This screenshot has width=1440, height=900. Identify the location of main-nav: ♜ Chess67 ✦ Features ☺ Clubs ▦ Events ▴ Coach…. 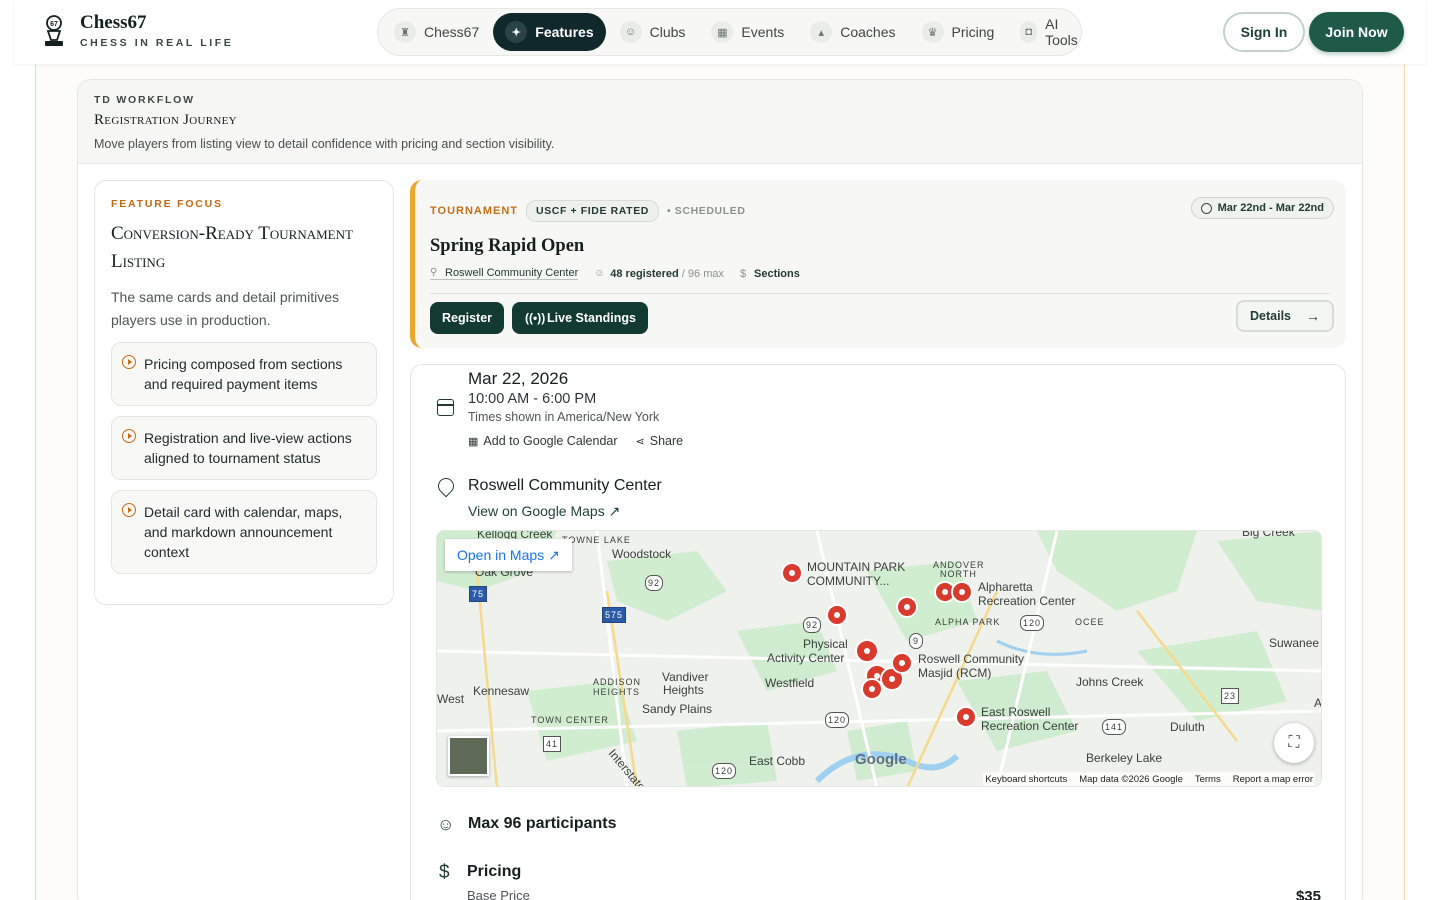
(729, 32).